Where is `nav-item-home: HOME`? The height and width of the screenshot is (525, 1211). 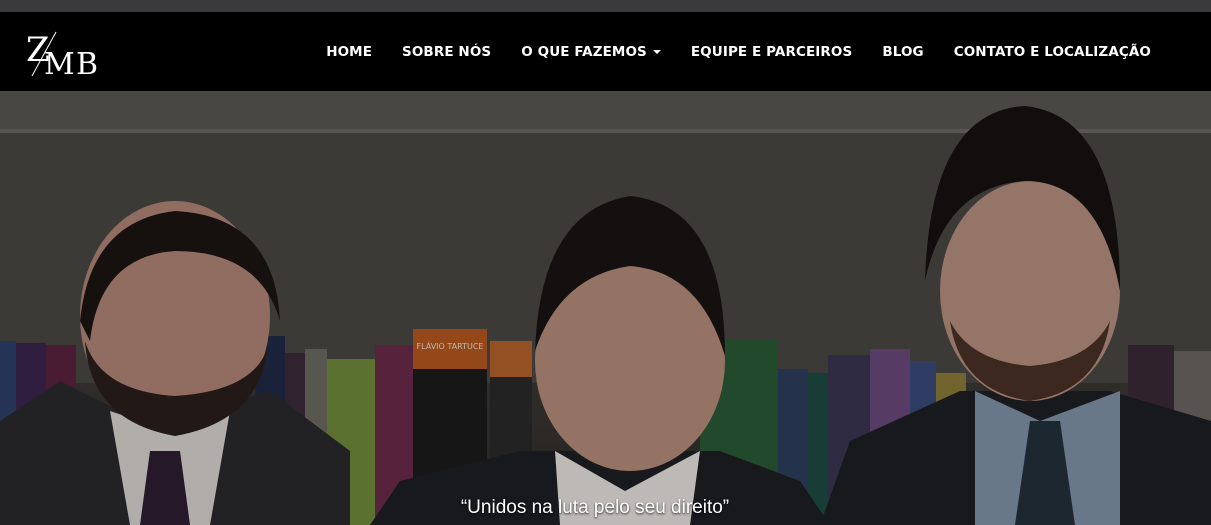
nav-item-home: HOME is located at coordinates (349, 52).